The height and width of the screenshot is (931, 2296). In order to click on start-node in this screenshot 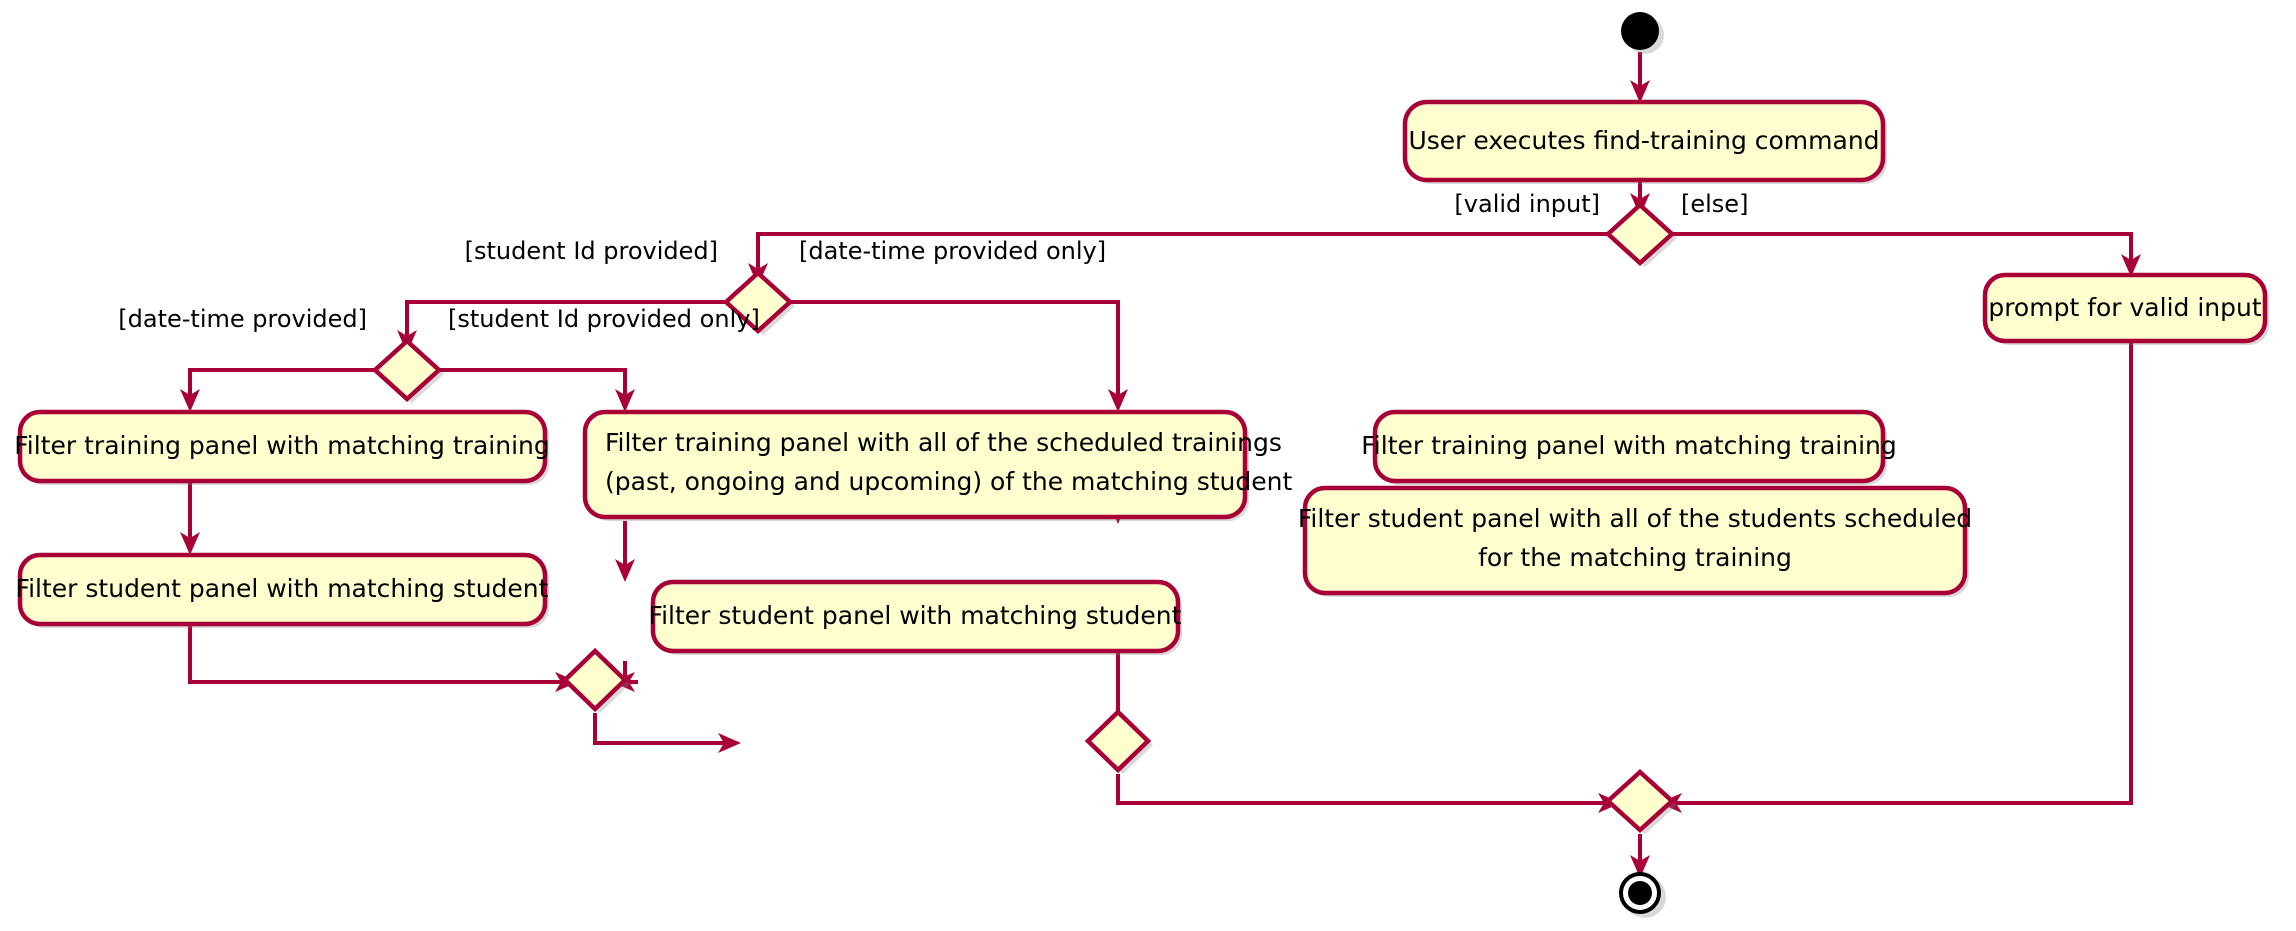, I will do `click(1642, 33)`.